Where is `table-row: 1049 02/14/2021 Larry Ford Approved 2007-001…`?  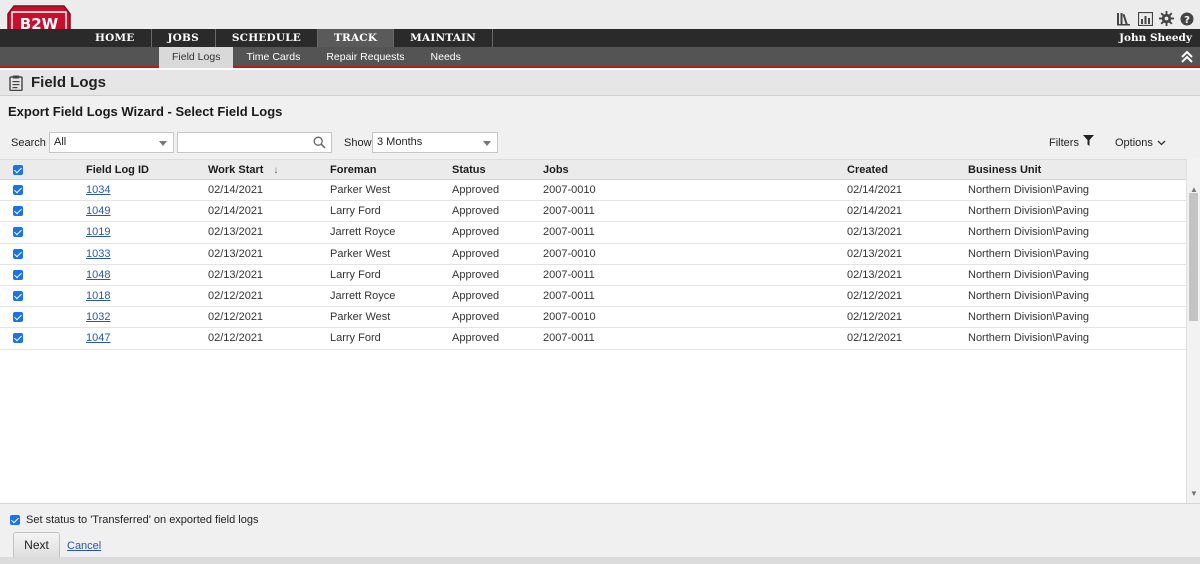 table-row: 1049 02/14/2021 Larry Ford Approved 2007-001… is located at coordinates (593, 212).